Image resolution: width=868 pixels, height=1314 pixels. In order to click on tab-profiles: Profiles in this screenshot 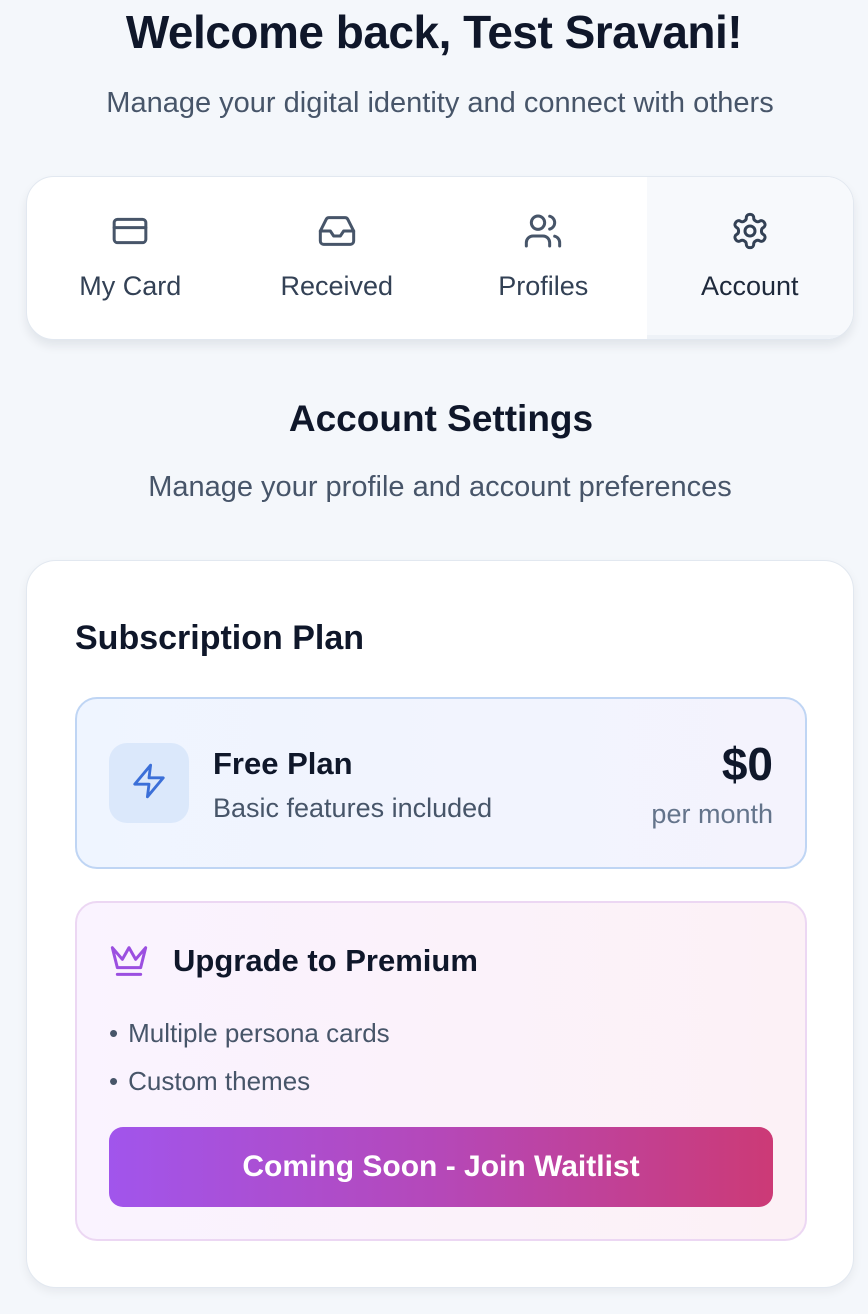, I will do `click(543, 258)`.